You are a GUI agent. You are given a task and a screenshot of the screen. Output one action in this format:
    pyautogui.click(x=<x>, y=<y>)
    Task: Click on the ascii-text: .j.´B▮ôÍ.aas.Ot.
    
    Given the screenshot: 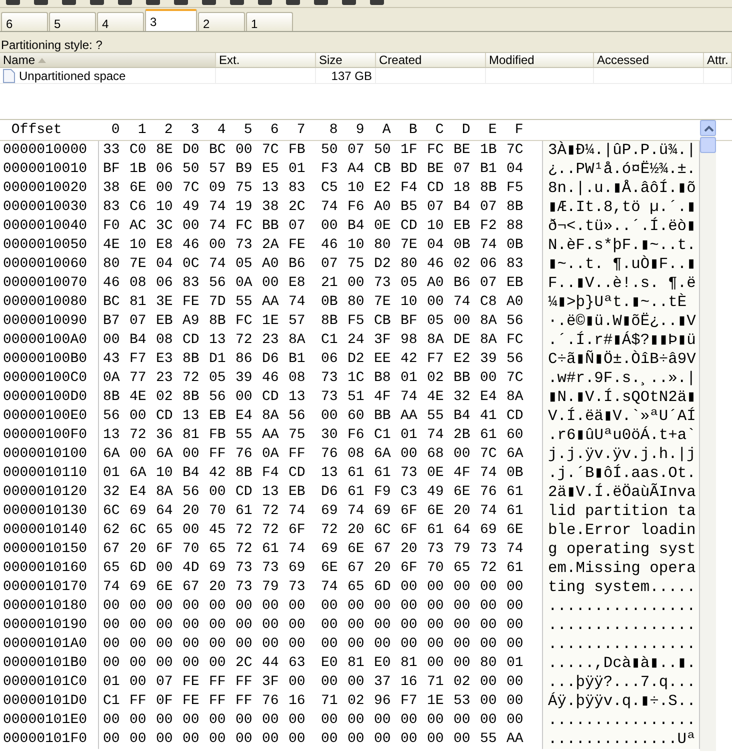 What is the action you would take?
    pyautogui.click(x=622, y=472)
    